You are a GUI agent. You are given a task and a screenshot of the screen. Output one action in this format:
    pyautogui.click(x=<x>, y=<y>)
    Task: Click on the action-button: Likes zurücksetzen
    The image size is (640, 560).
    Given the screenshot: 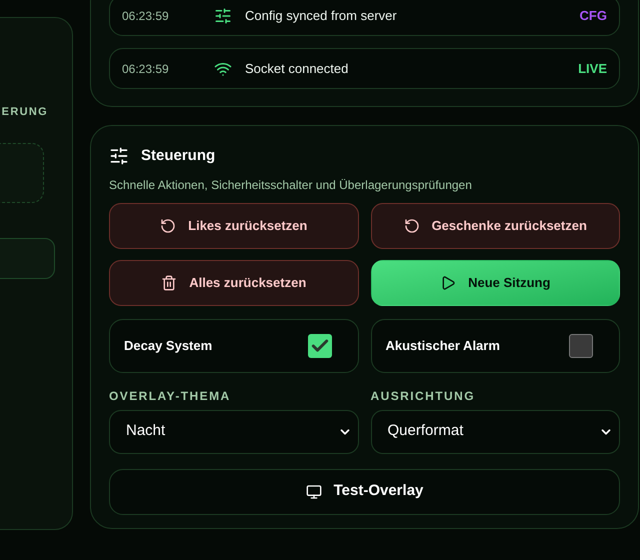 What is the action you would take?
    pyautogui.click(x=233, y=225)
    